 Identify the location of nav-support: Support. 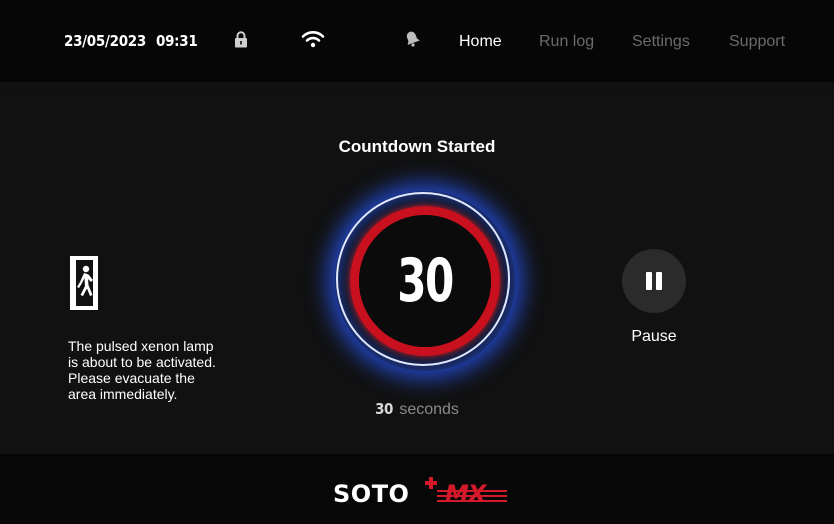
(757, 42).